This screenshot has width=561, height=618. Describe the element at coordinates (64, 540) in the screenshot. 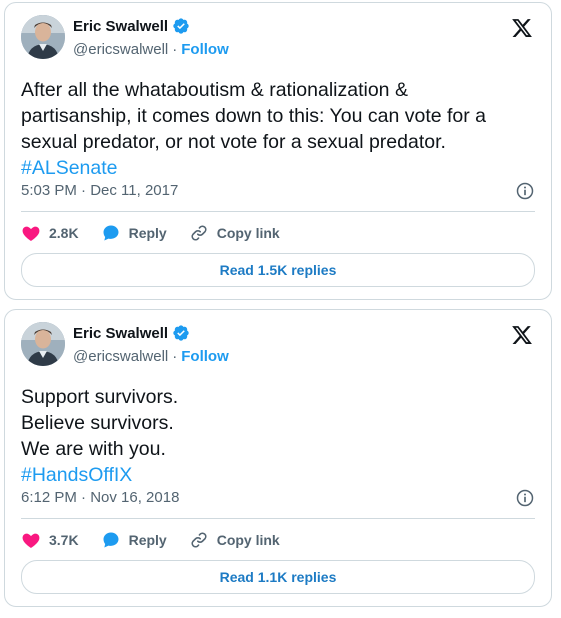

I see `like-count: 3.7K` at that location.